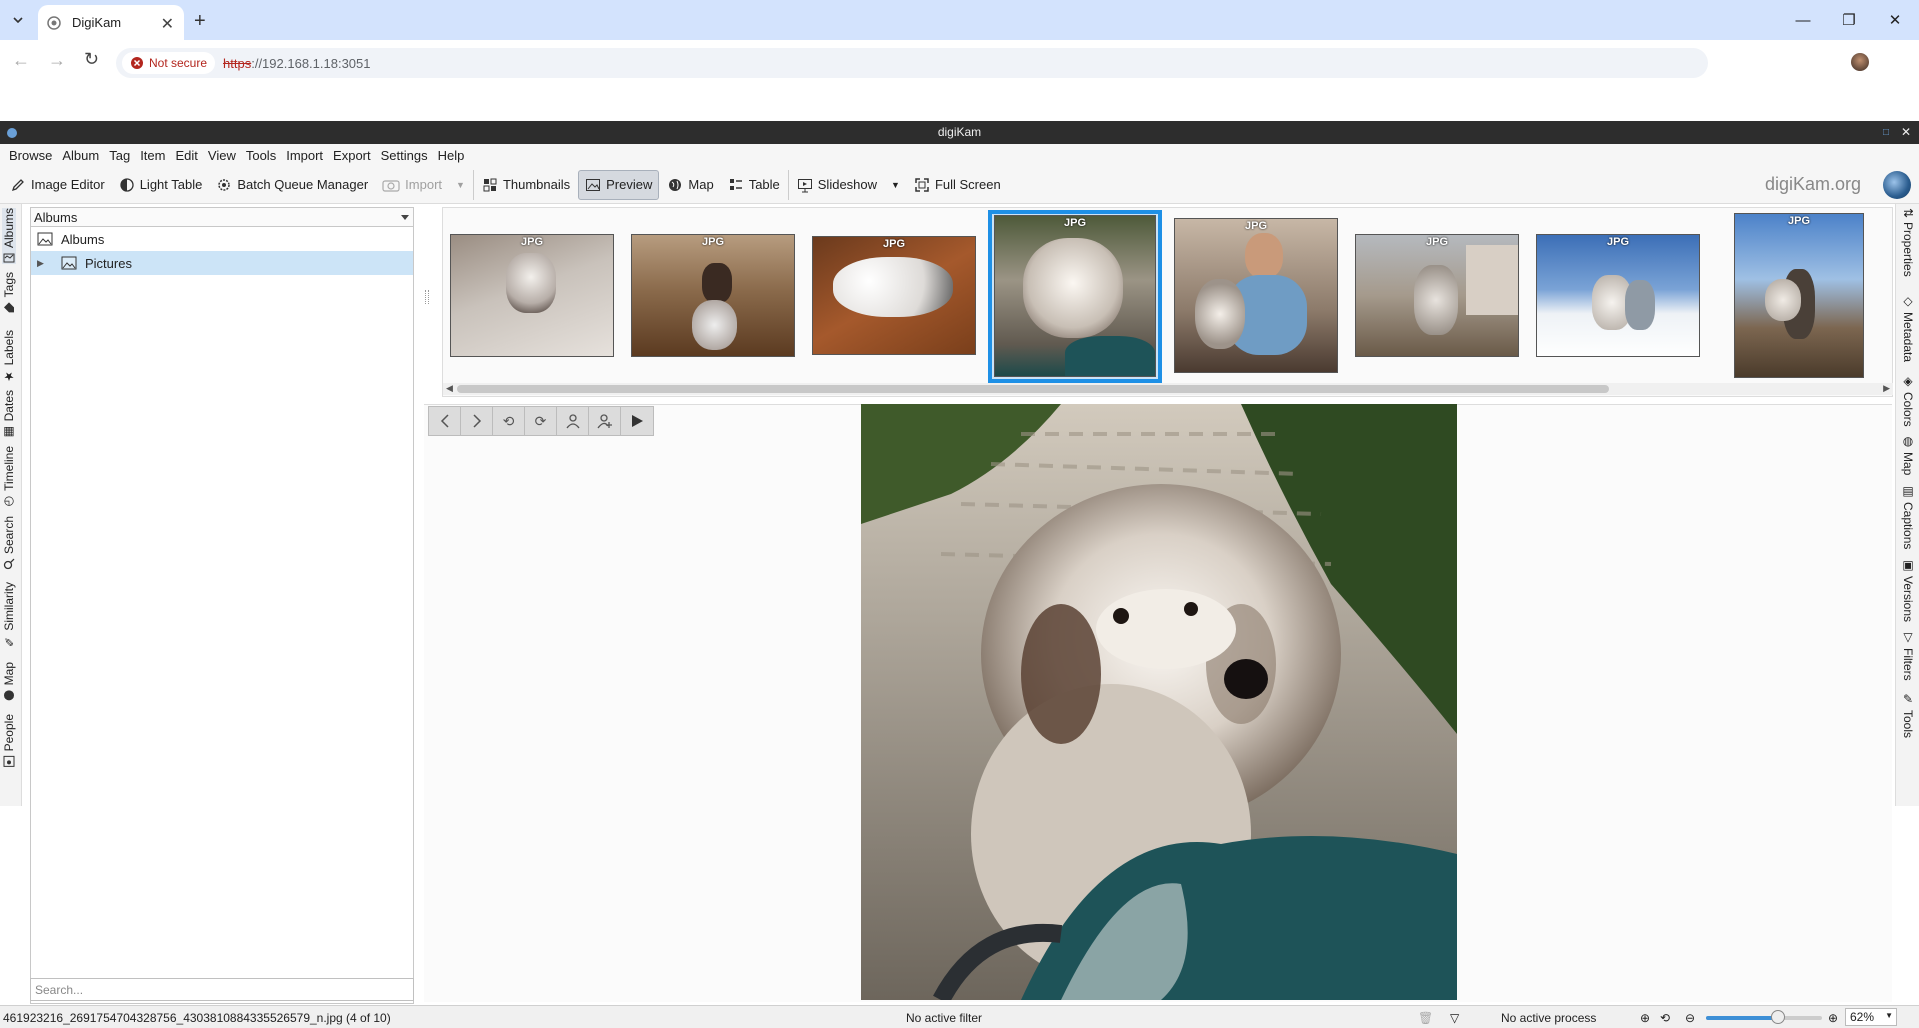 The height and width of the screenshot is (1028, 1919). What do you see at coordinates (222, 263) in the screenshot?
I see `tree-item-pictures: ▶ Pictures` at bounding box center [222, 263].